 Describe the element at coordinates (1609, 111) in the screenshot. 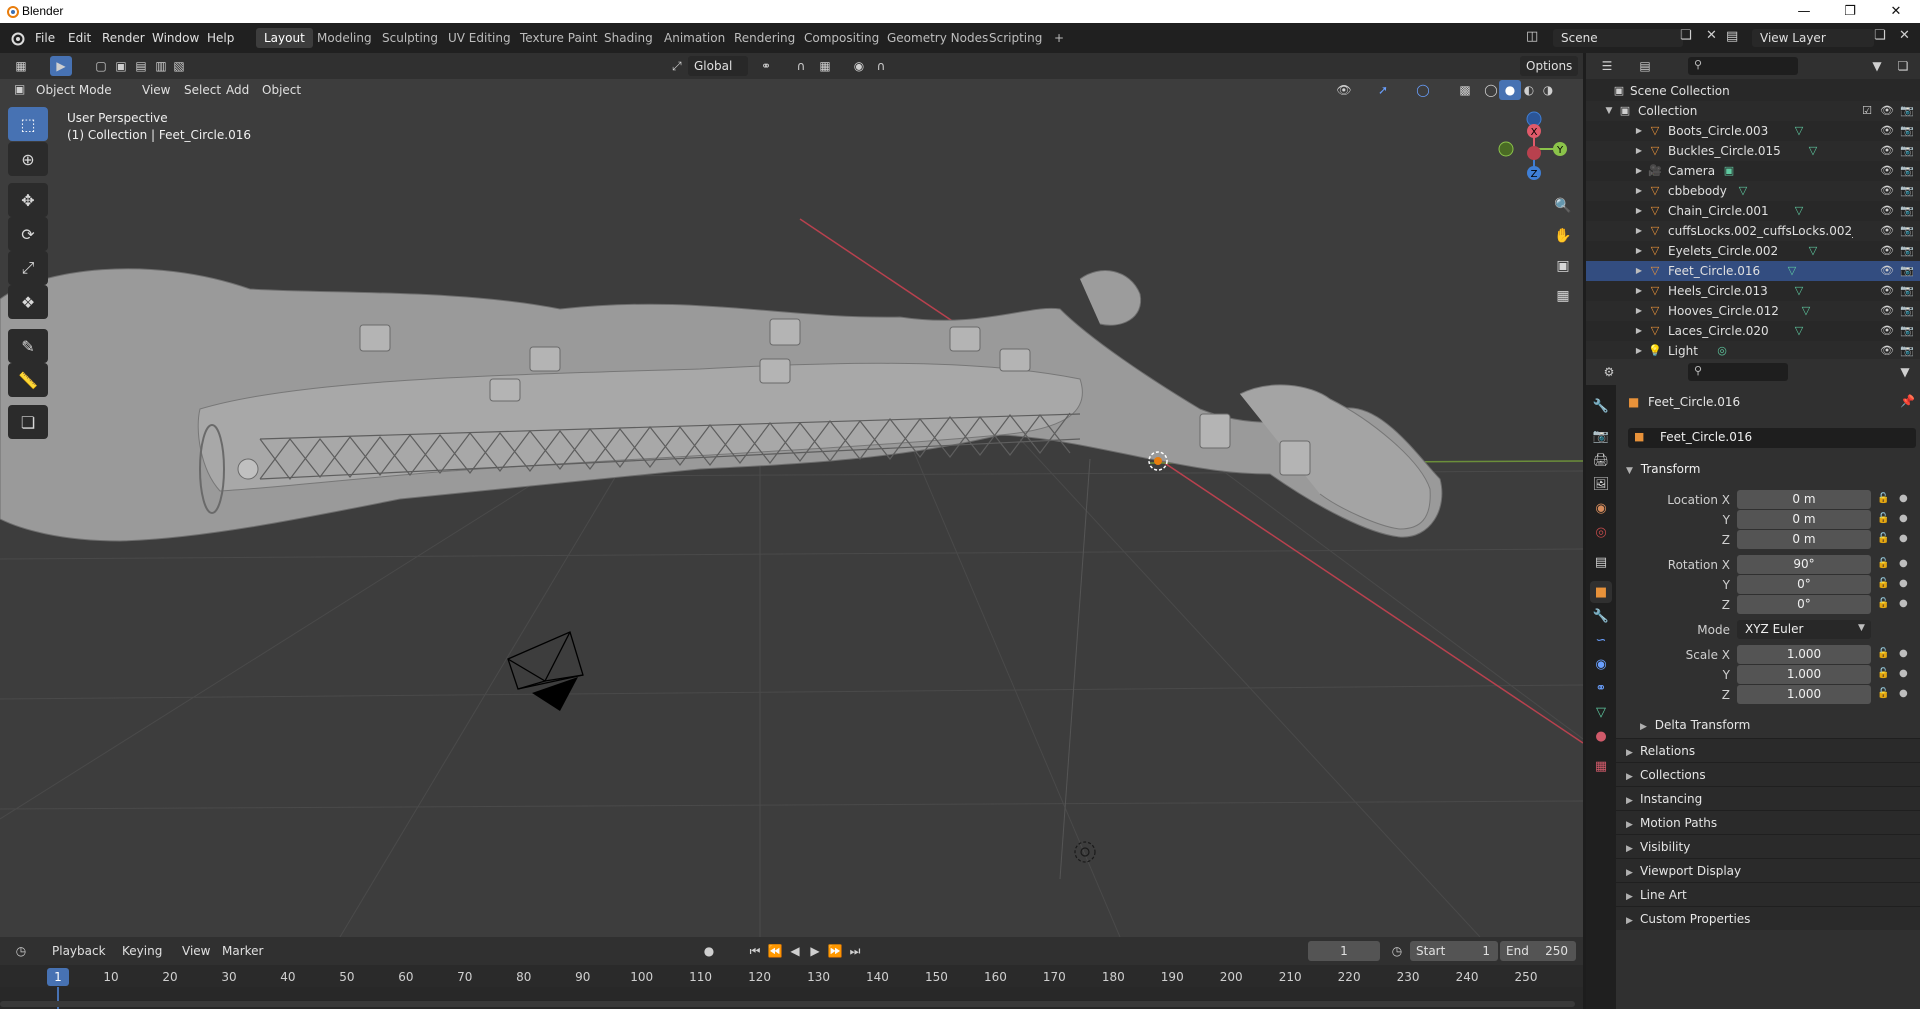

I see `collapse-icon: ▼` at that location.